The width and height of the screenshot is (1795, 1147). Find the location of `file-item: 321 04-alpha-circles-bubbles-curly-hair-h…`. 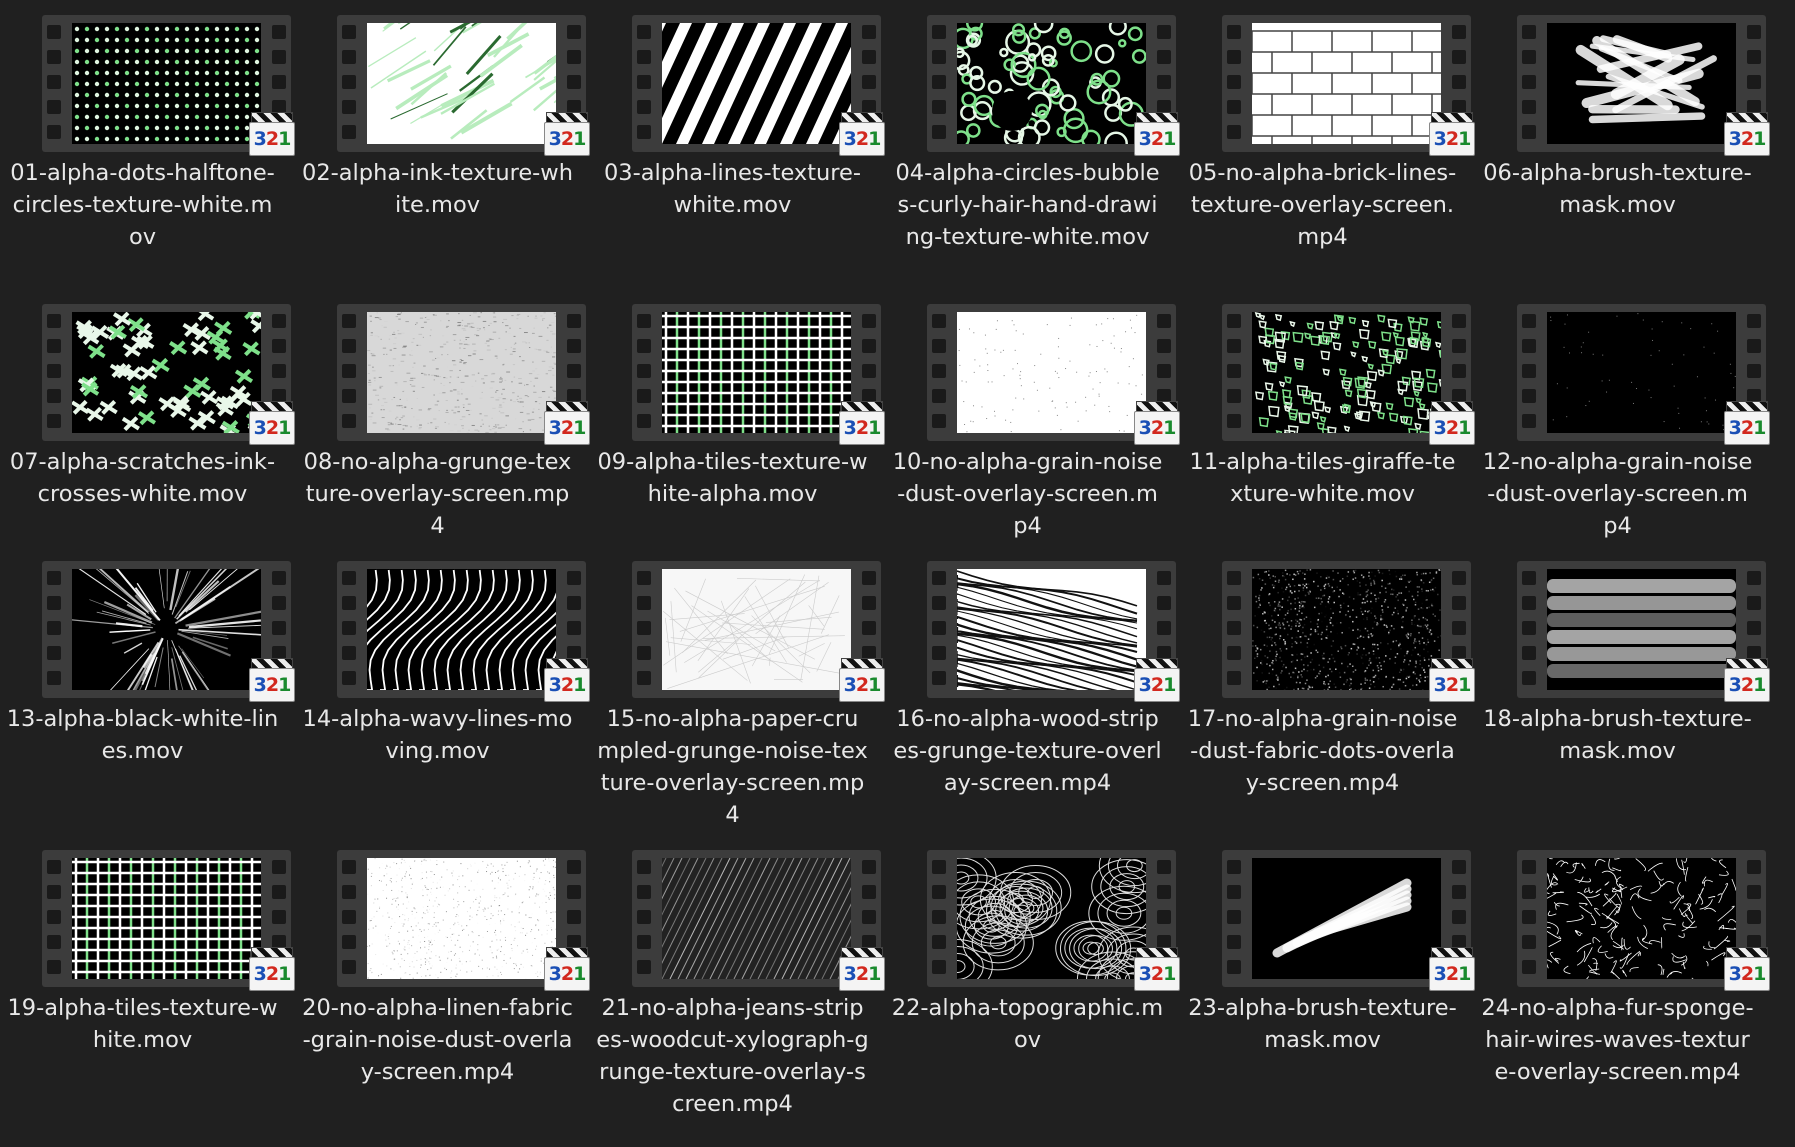

file-item: 321 04-alpha-circles-bubbles-curly-hair-h… is located at coordinates (1032, 140).